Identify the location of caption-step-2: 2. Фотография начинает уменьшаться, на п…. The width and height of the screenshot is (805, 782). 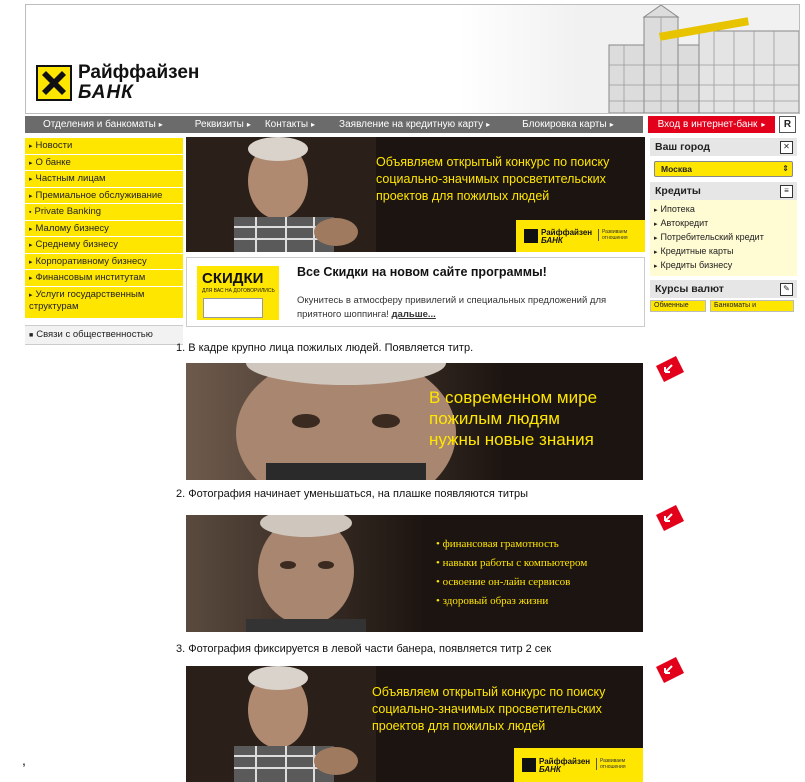
(352, 494).